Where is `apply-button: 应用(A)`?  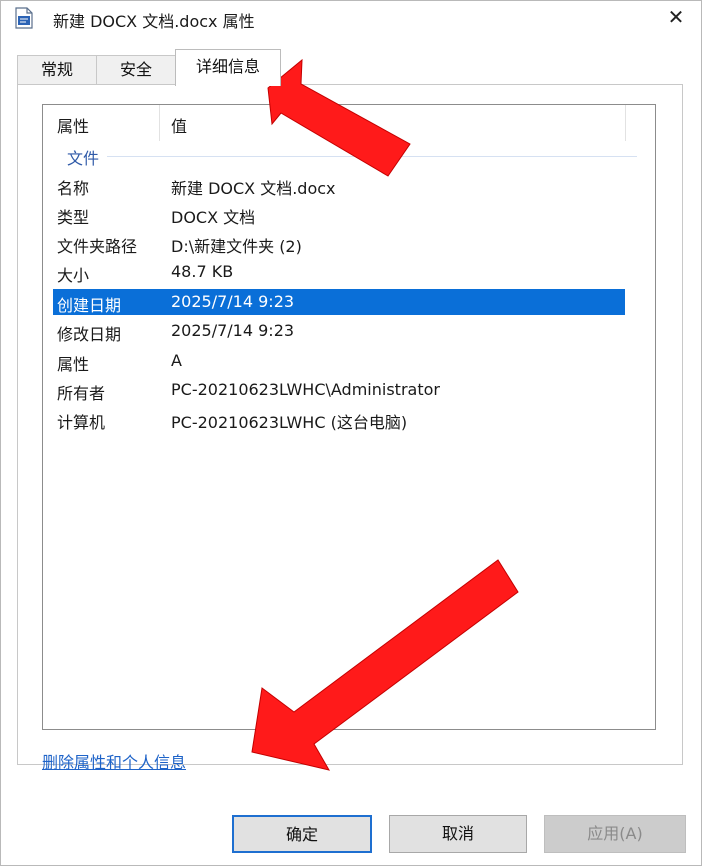
apply-button: 应用(A) is located at coordinates (615, 834).